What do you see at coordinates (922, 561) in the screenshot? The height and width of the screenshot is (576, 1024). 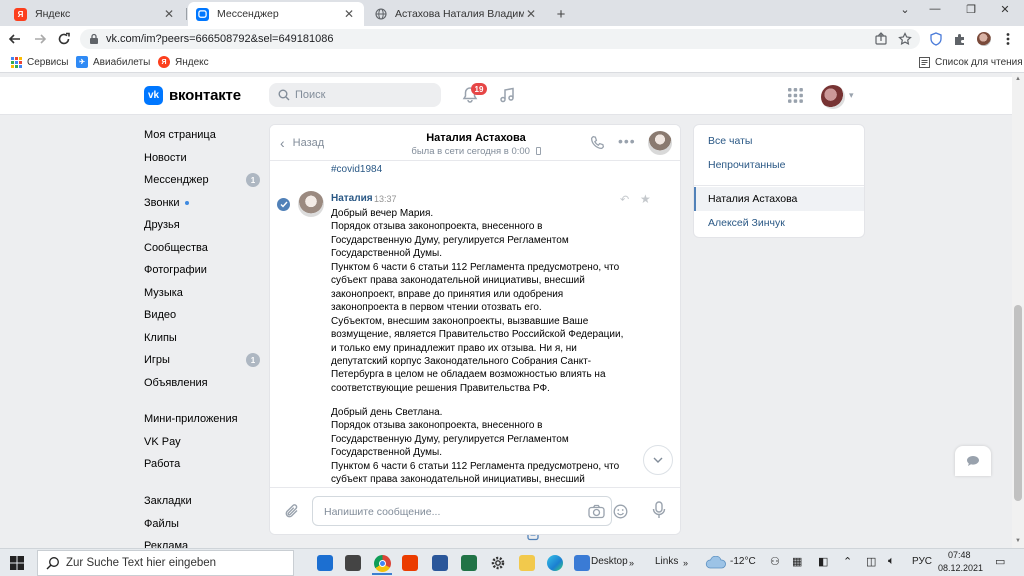 I see `language-indicator: РУС` at bounding box center [922, 561].